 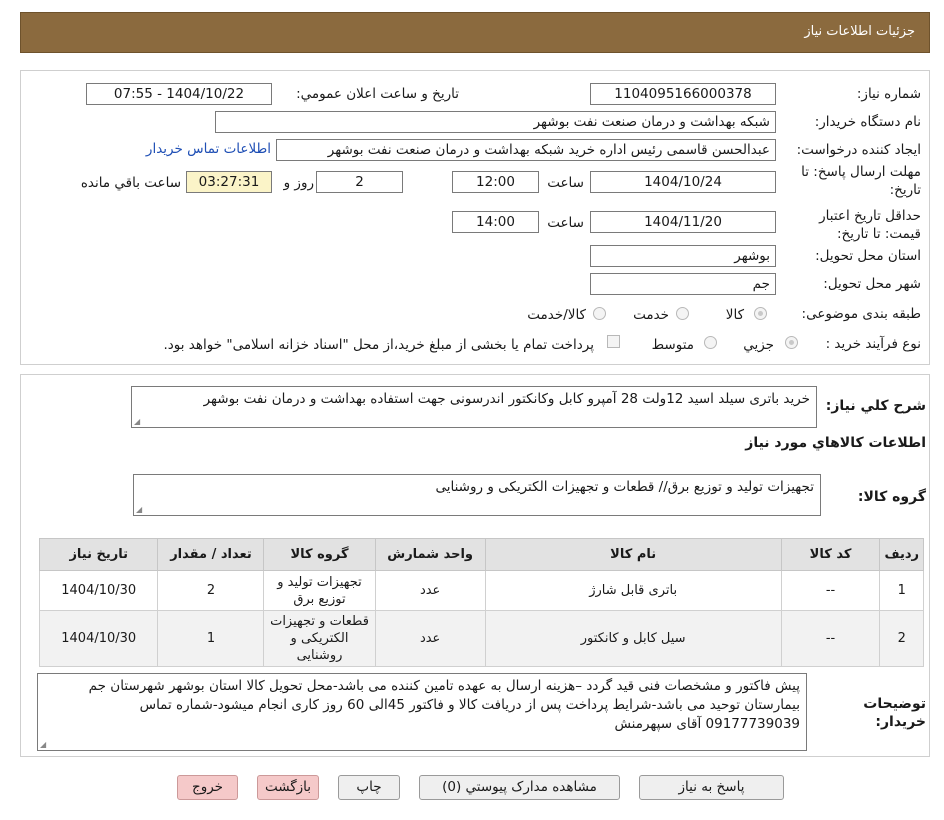 I want to click on column-header-unit: واحد شمارش, so click(x=430, y=554).